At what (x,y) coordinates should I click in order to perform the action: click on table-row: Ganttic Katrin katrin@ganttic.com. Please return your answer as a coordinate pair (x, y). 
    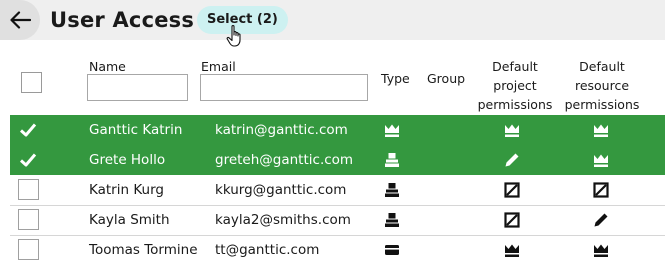
    Looking at the image, I should click on (337, 130).